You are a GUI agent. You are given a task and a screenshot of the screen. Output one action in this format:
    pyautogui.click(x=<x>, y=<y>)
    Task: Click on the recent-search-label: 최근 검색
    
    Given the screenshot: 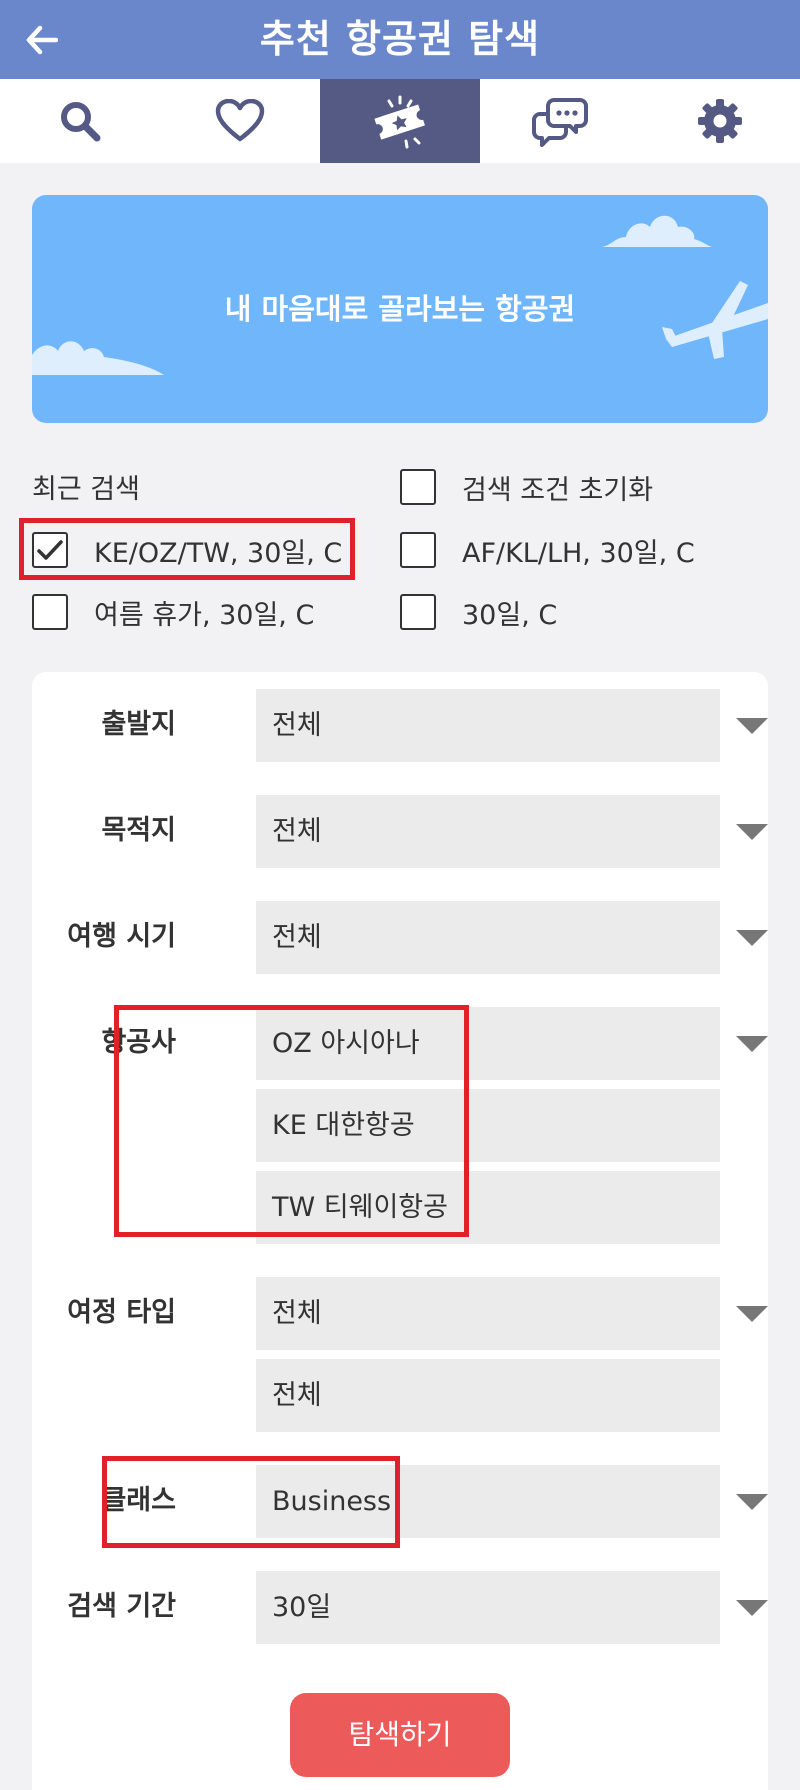 What is the action you would take?
    pyautogui.click(x=86, y=489)
    